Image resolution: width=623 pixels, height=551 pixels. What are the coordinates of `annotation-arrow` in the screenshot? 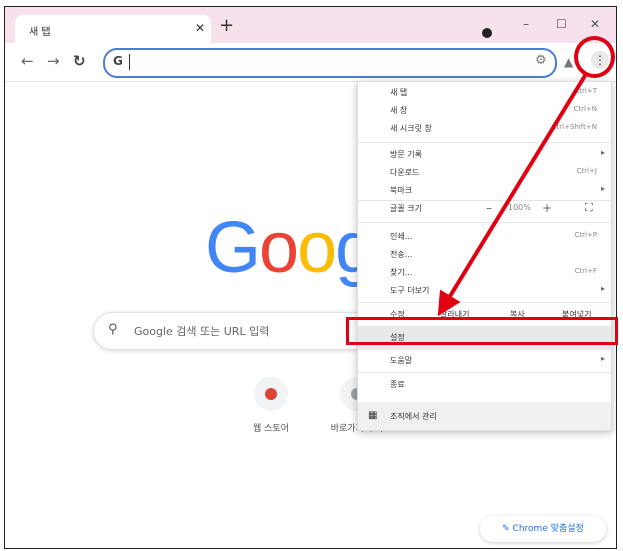 It's located at (512, 194).